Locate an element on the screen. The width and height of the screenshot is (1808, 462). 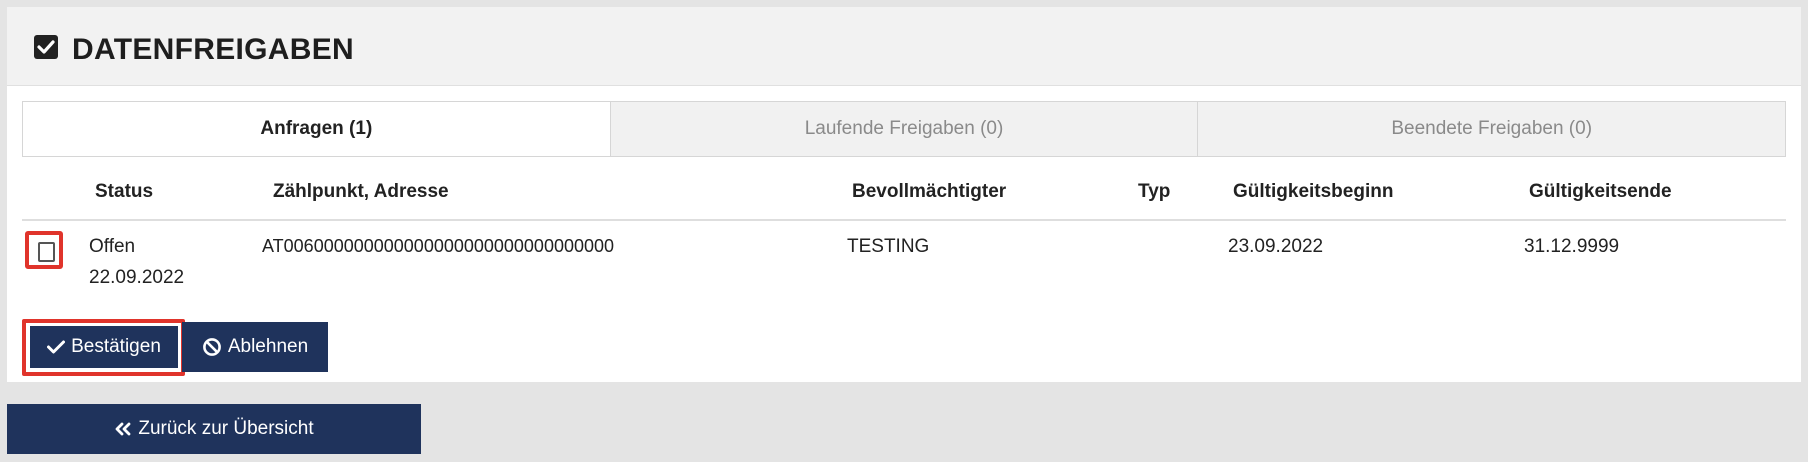
column-header-typ: Typ is located at coordinates (1154, 191).